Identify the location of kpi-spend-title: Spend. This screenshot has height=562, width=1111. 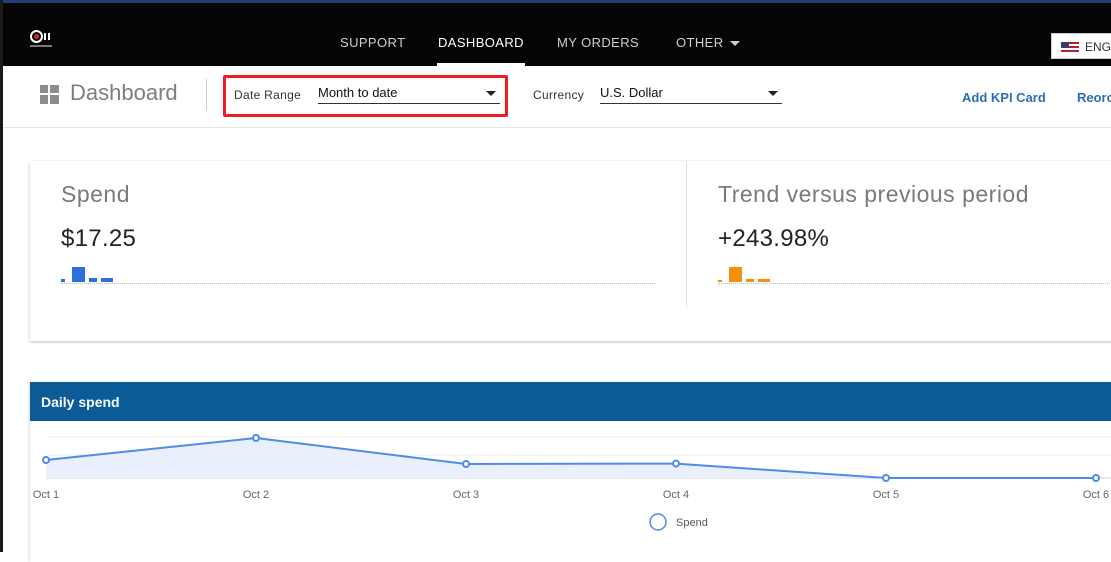
(96, 194).